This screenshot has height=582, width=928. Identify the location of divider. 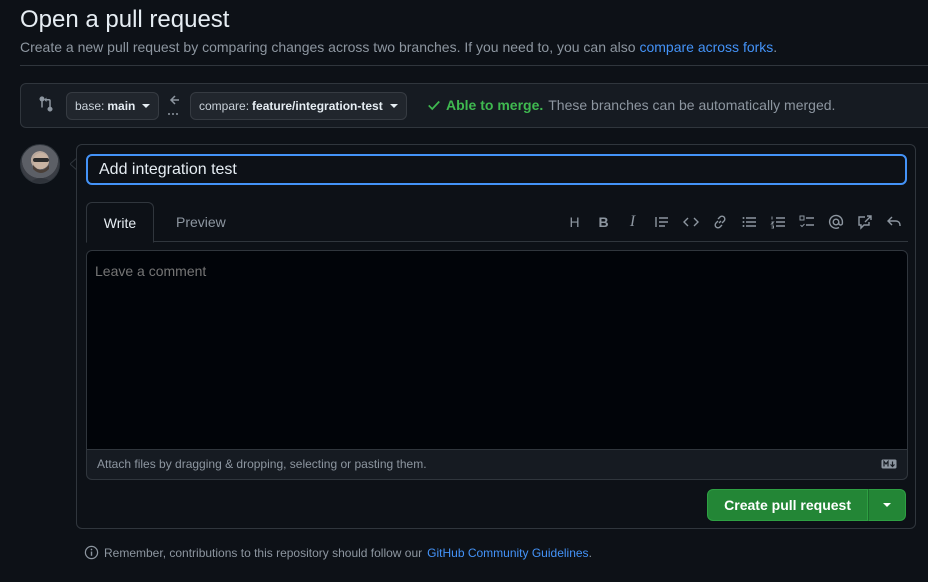
(474, 65).